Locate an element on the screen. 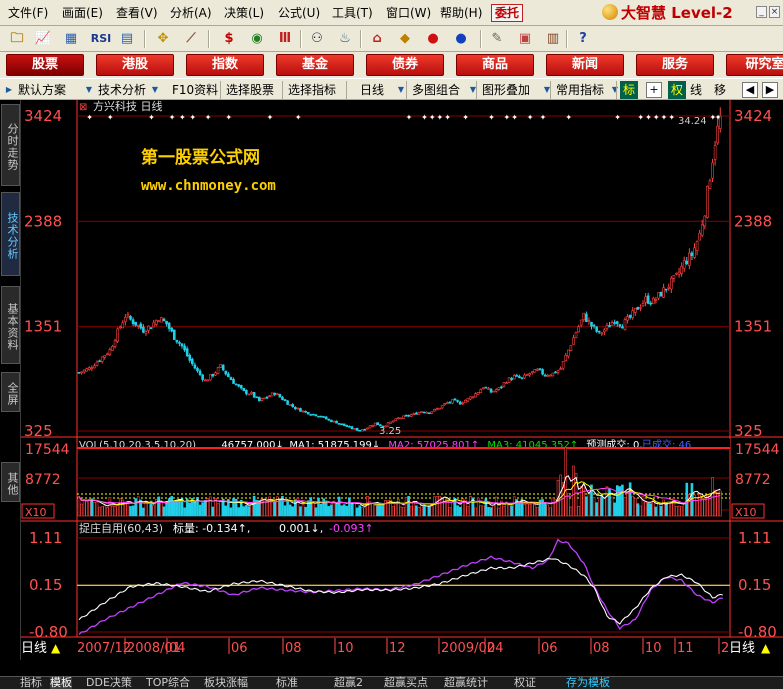 The image size is (783, 689). move-toggle: 移 is located at coordinates (720, 90).